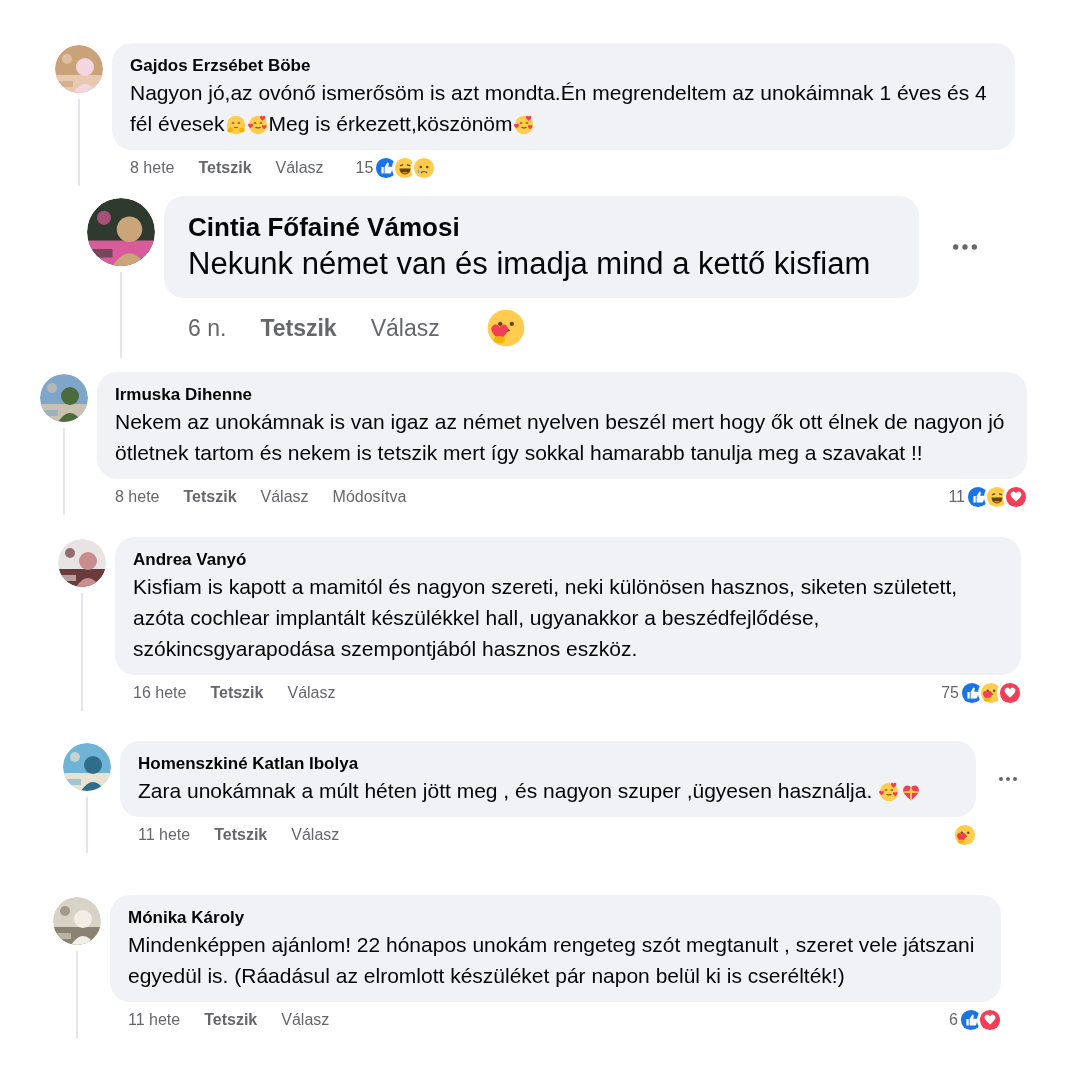  Describe the element at coordinates (953, 1020) in the screenshot. I see `reaction-count: 6` at that location.